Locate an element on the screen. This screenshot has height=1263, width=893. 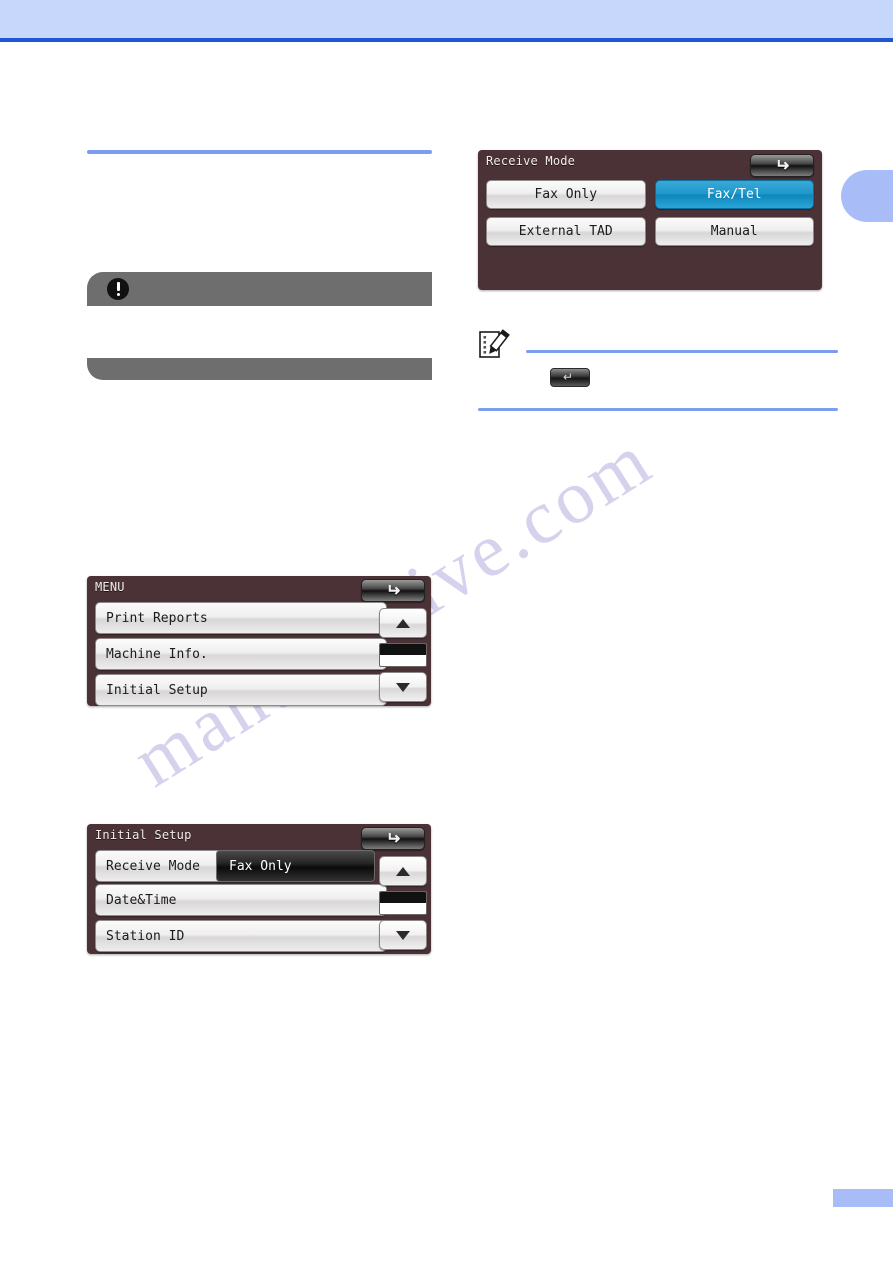
important-callout-header is located at coordinates (259, 289).